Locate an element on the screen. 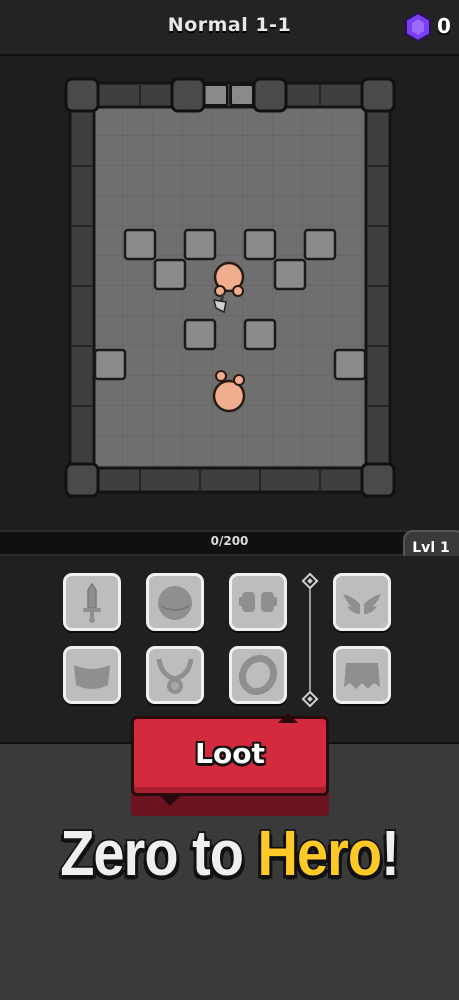 This screenshot has width=459, height=1000. wings-icon is located at coordinates (362, 604).